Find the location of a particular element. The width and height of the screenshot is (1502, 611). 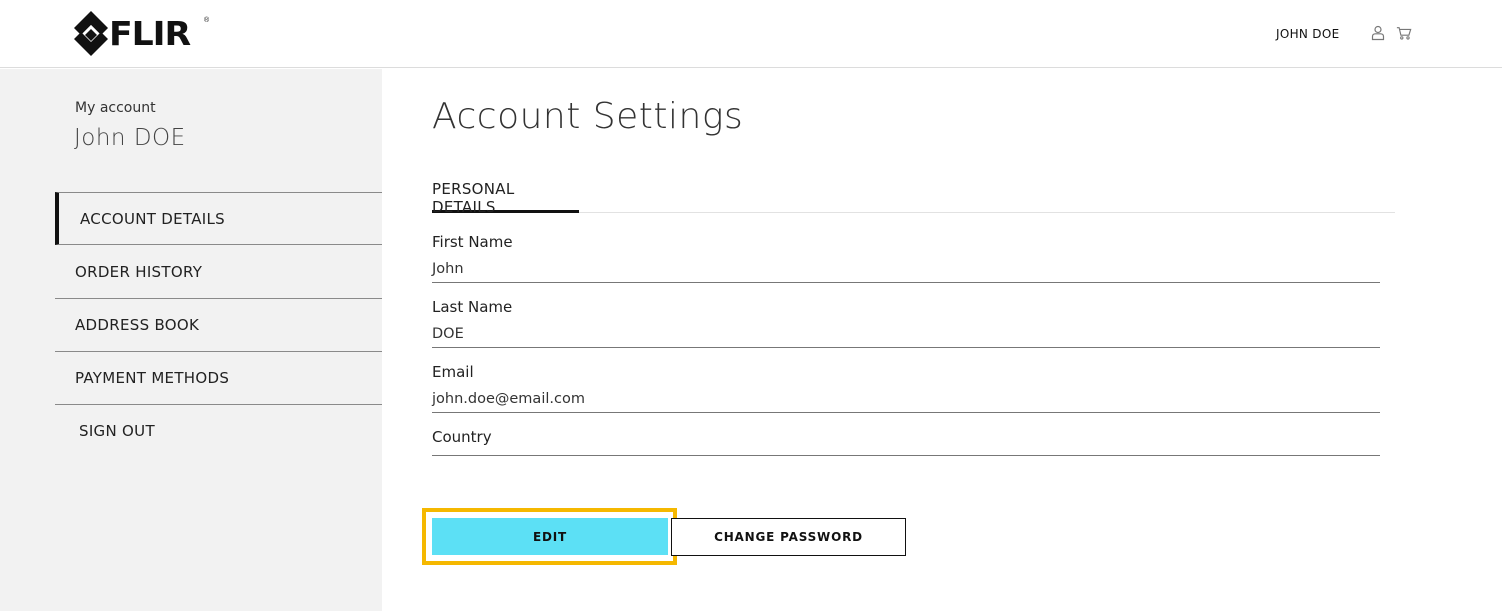

sidebar-user-name: John DOE is located at coordinates (130, 138).